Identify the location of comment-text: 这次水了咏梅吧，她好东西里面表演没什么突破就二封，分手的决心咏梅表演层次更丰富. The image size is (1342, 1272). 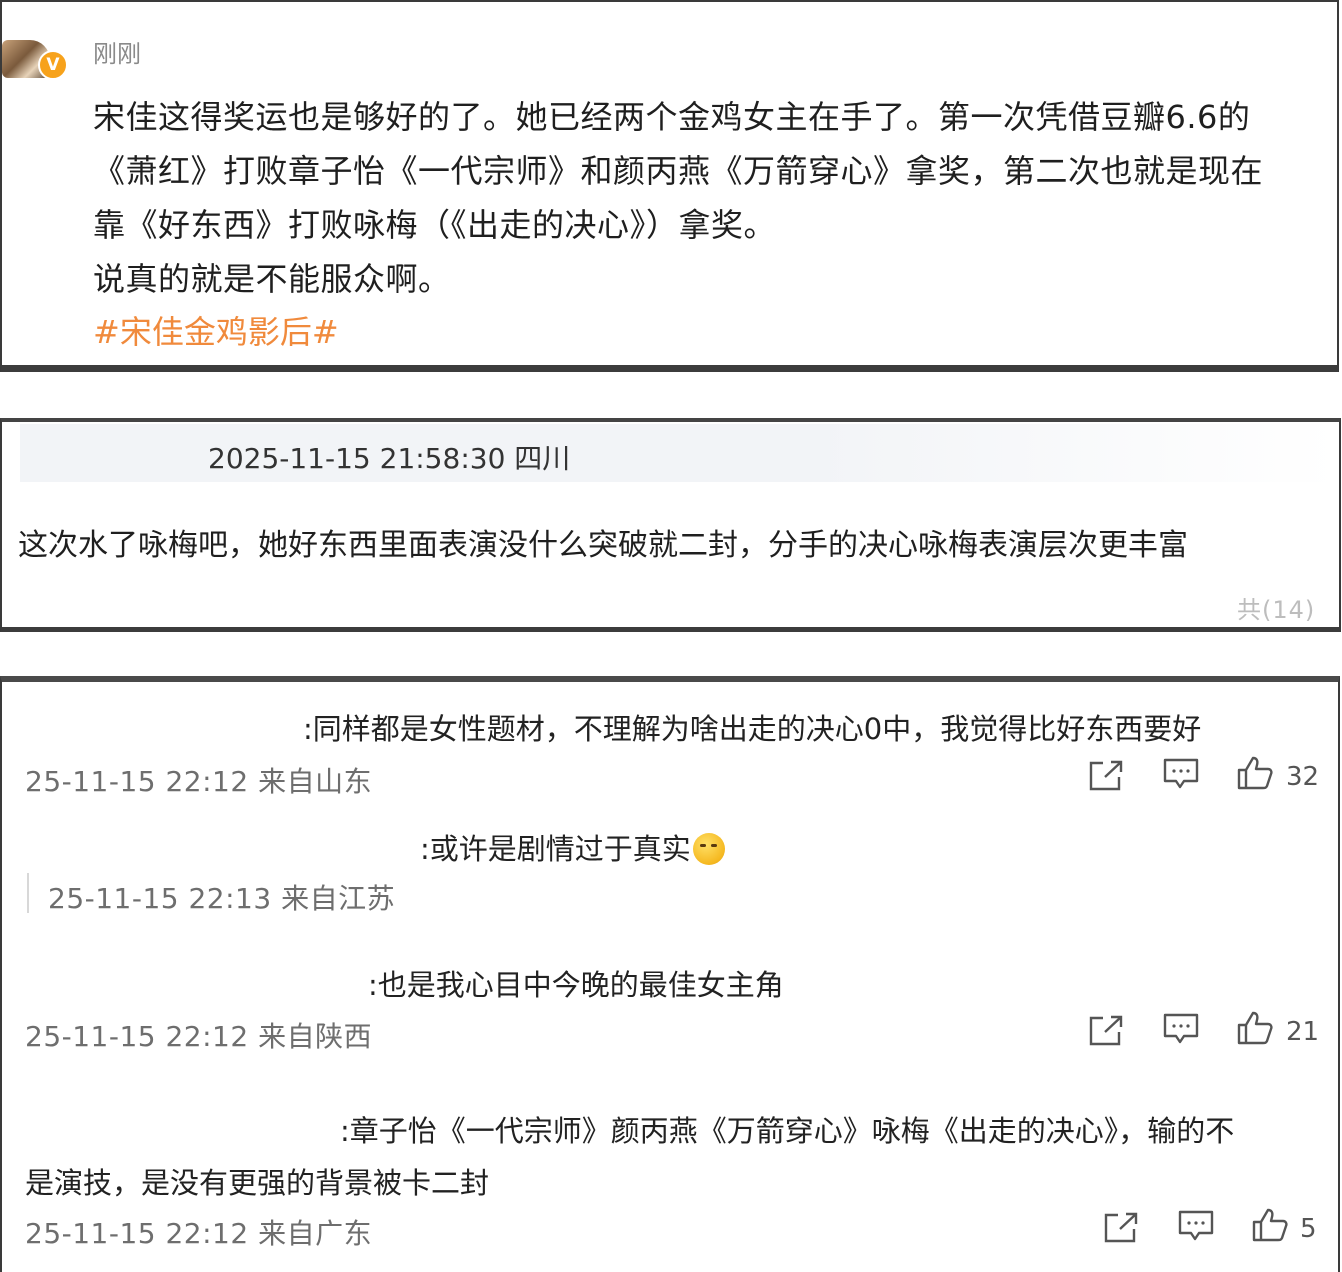
(603, 545).